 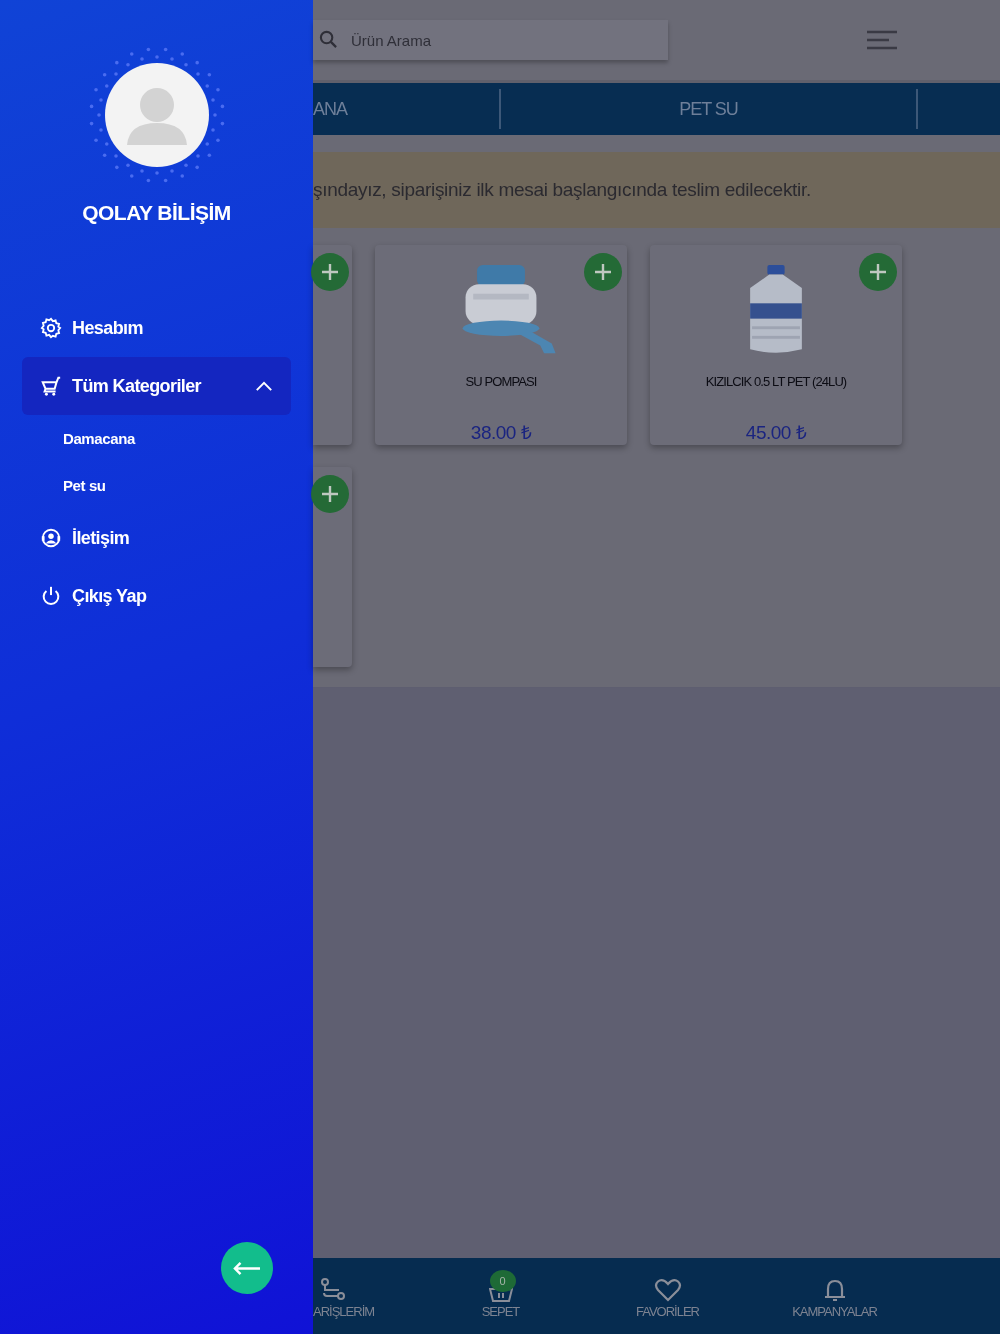 I want to click on notice-text: şındayız, siparişiniz ilk mesai başlangıcında teslim edilecektir., so click(x=562, y=190).